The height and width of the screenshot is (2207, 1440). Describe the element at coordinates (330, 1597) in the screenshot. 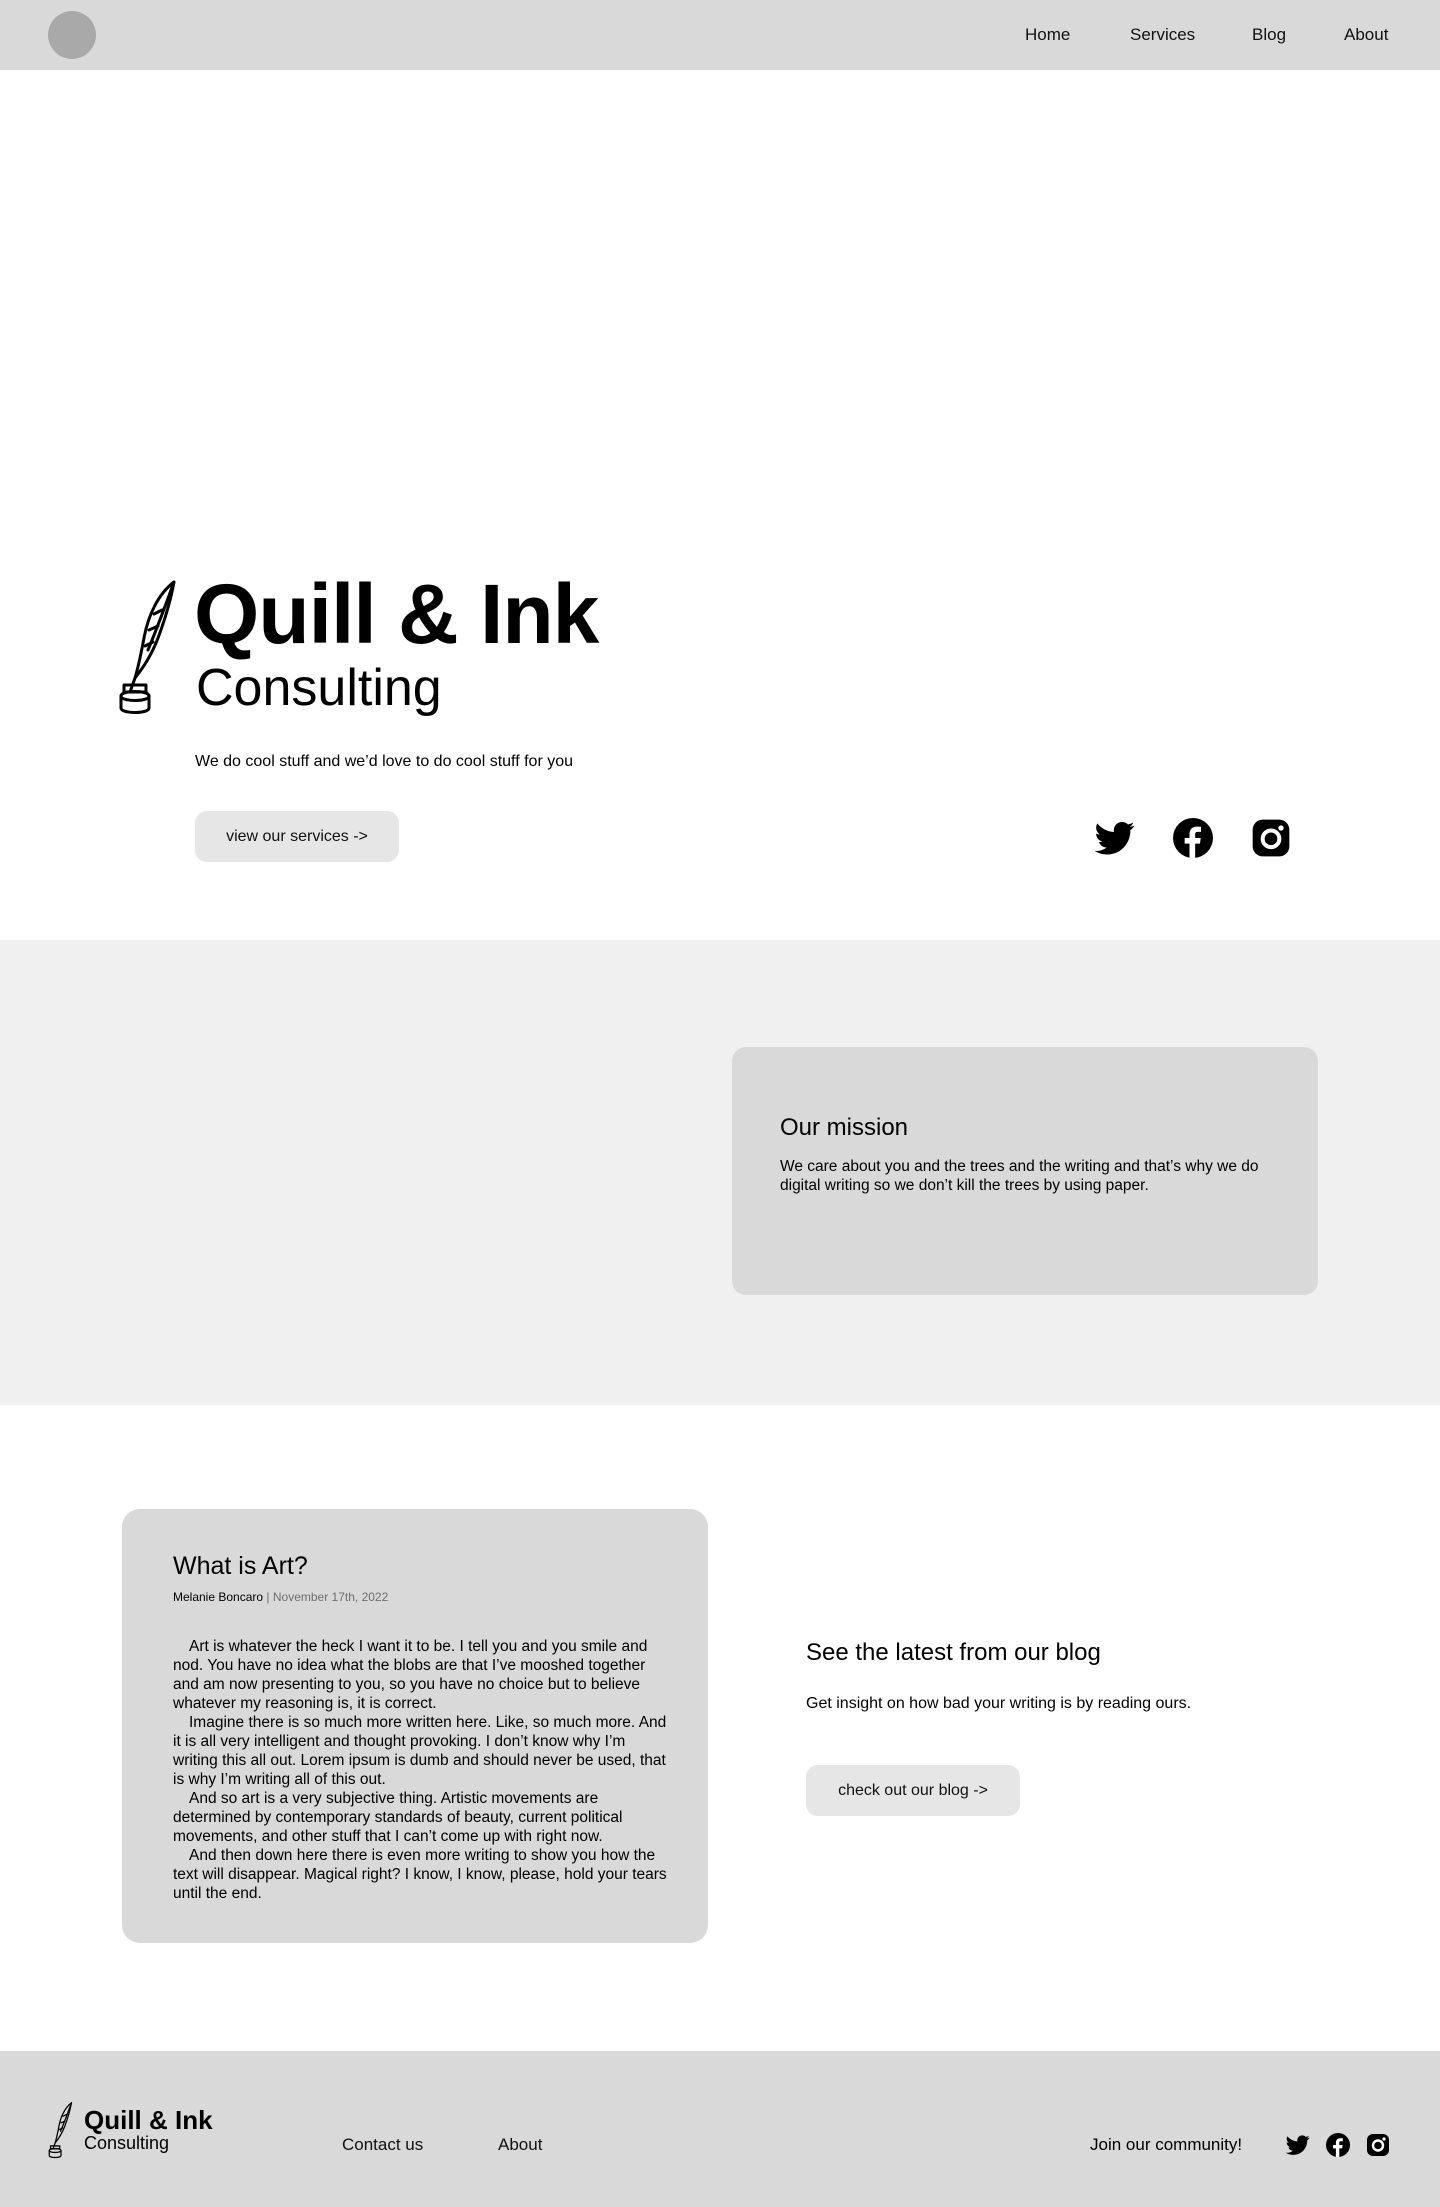

I see `blog-post-date: November 17th, 2022` at that location.